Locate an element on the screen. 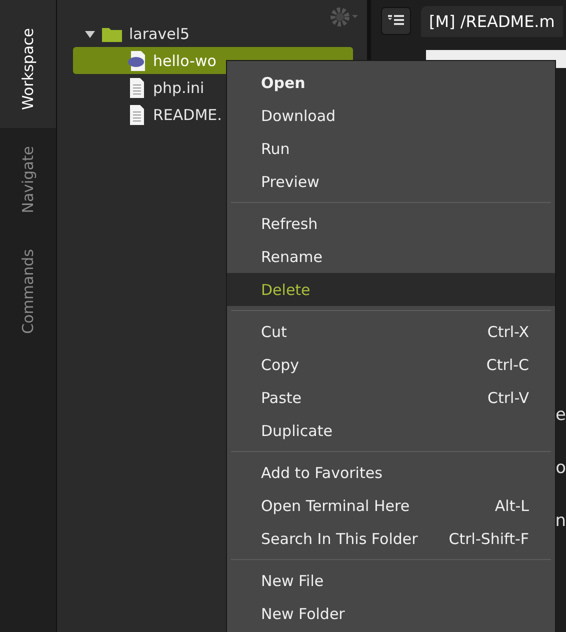  menu-item: Cut Ctrl-X is located at coordinates (391, 331).